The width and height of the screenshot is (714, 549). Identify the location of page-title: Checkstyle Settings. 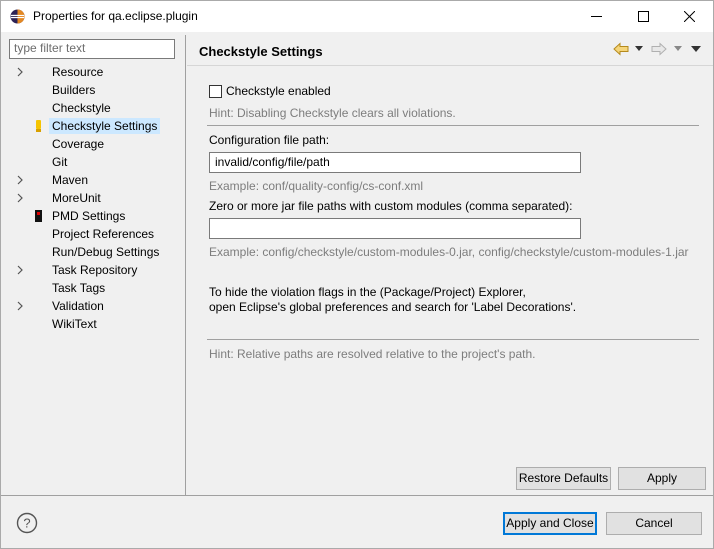
(261, 51).